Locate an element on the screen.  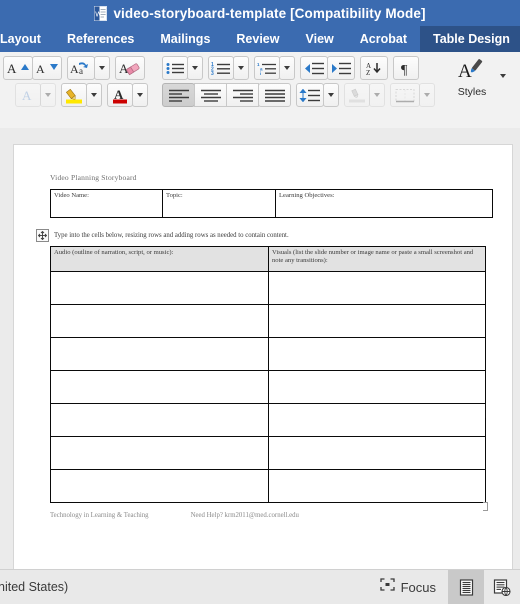
svg-text: Z is located at coordinates (368, 72).